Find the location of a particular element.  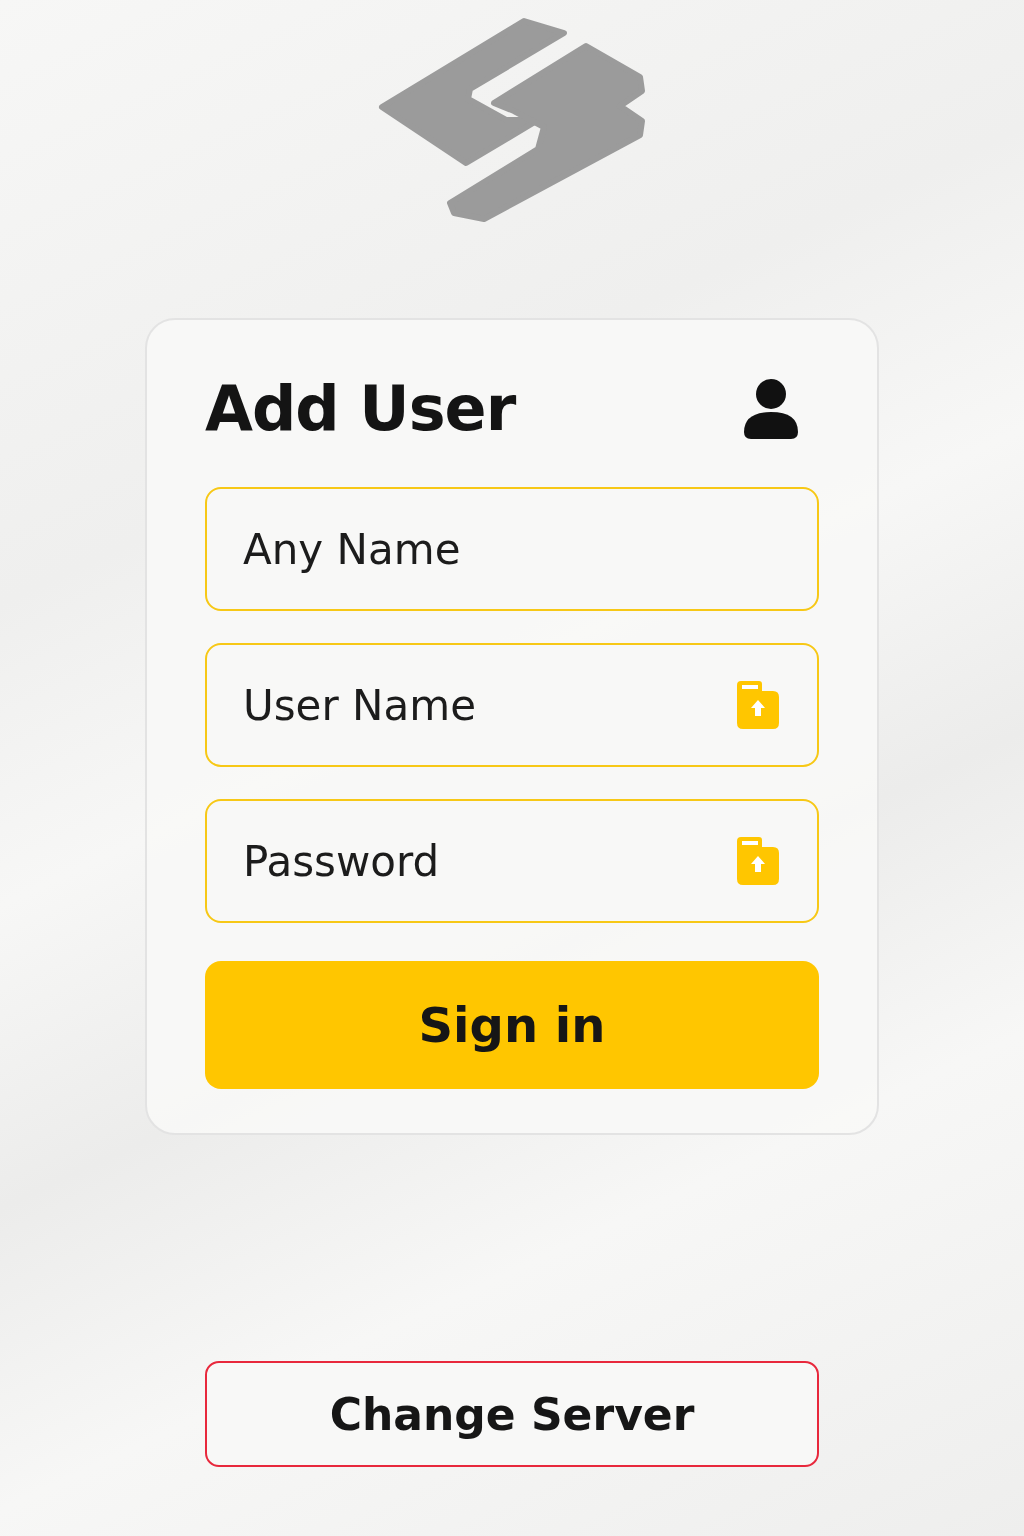

change-server-button: Change Server is located at coordinates (512, 1414).